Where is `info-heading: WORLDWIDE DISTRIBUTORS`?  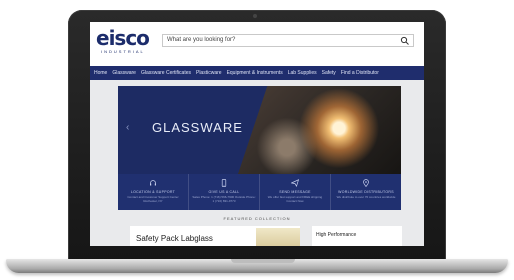
info-heading: WORLDWIDE DISTRIBUTORS is located at coordinates (366, 192).